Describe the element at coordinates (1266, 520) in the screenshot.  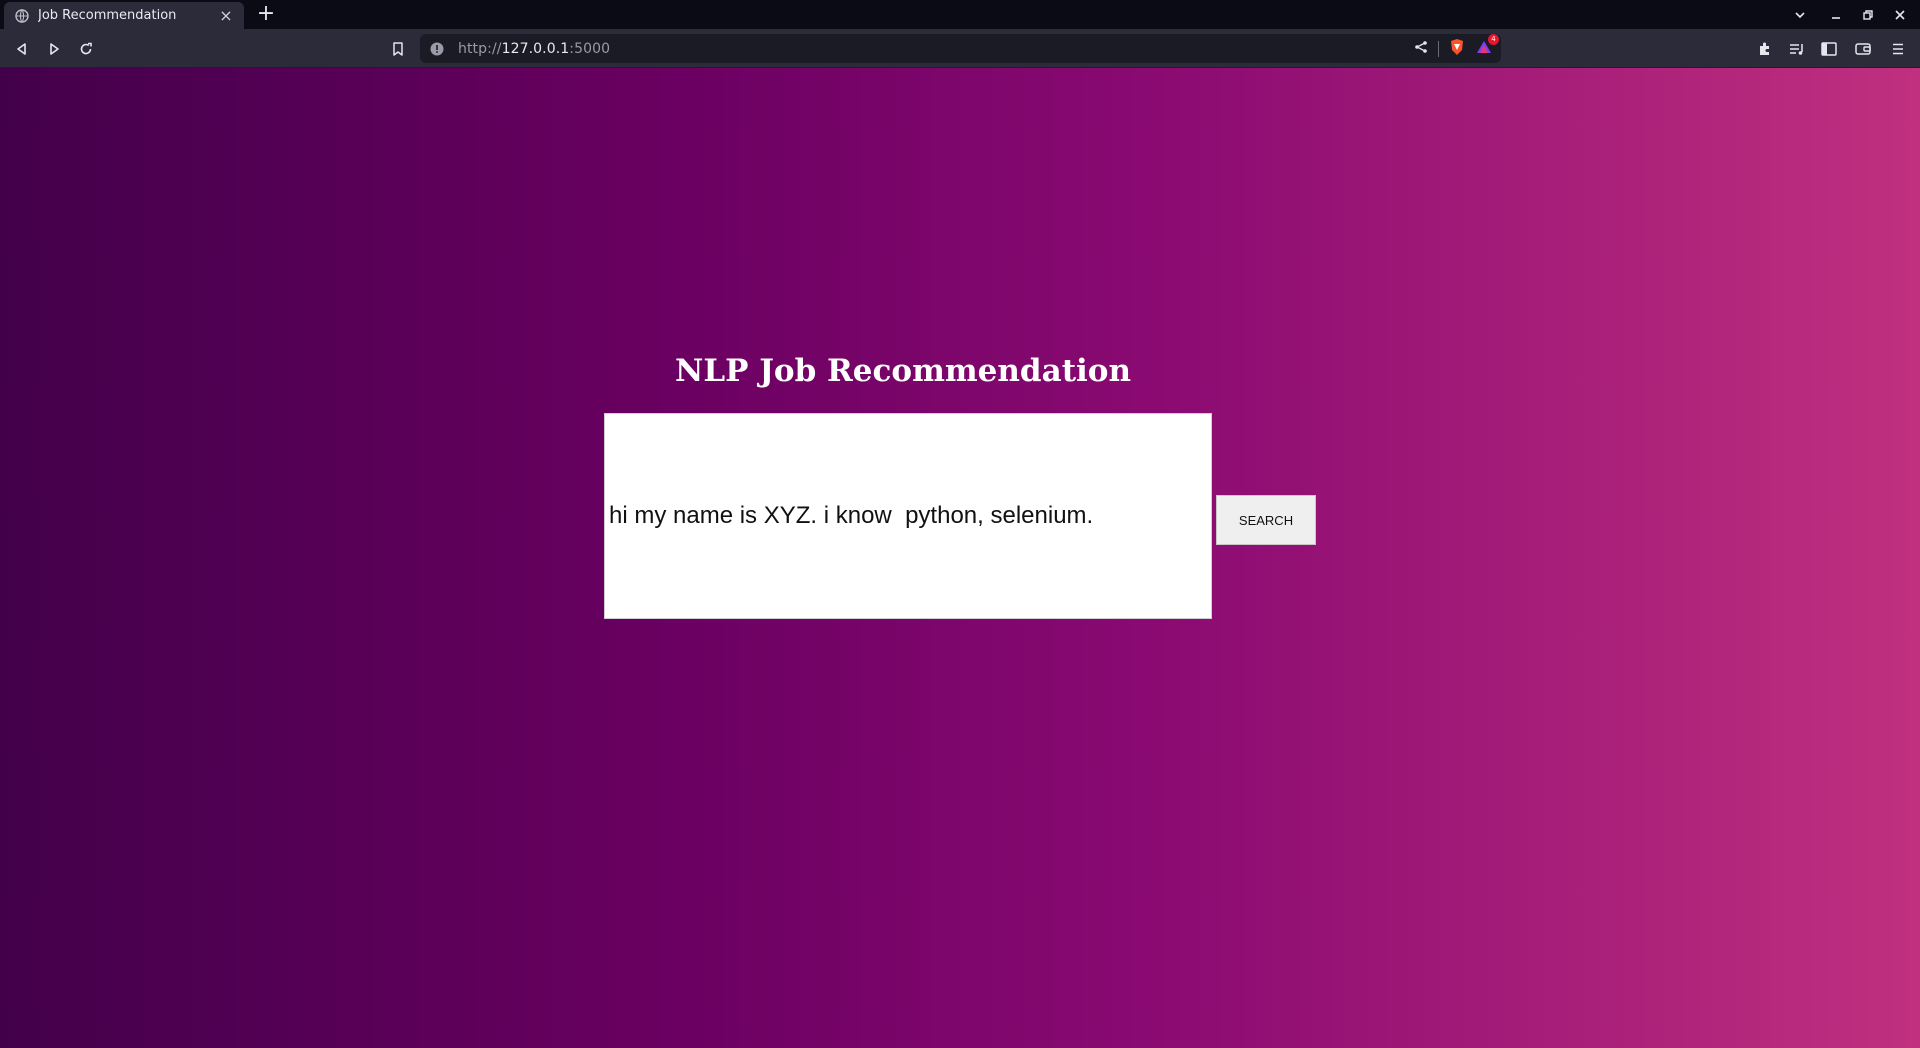
I see `search-button: SEARCH` at that location.